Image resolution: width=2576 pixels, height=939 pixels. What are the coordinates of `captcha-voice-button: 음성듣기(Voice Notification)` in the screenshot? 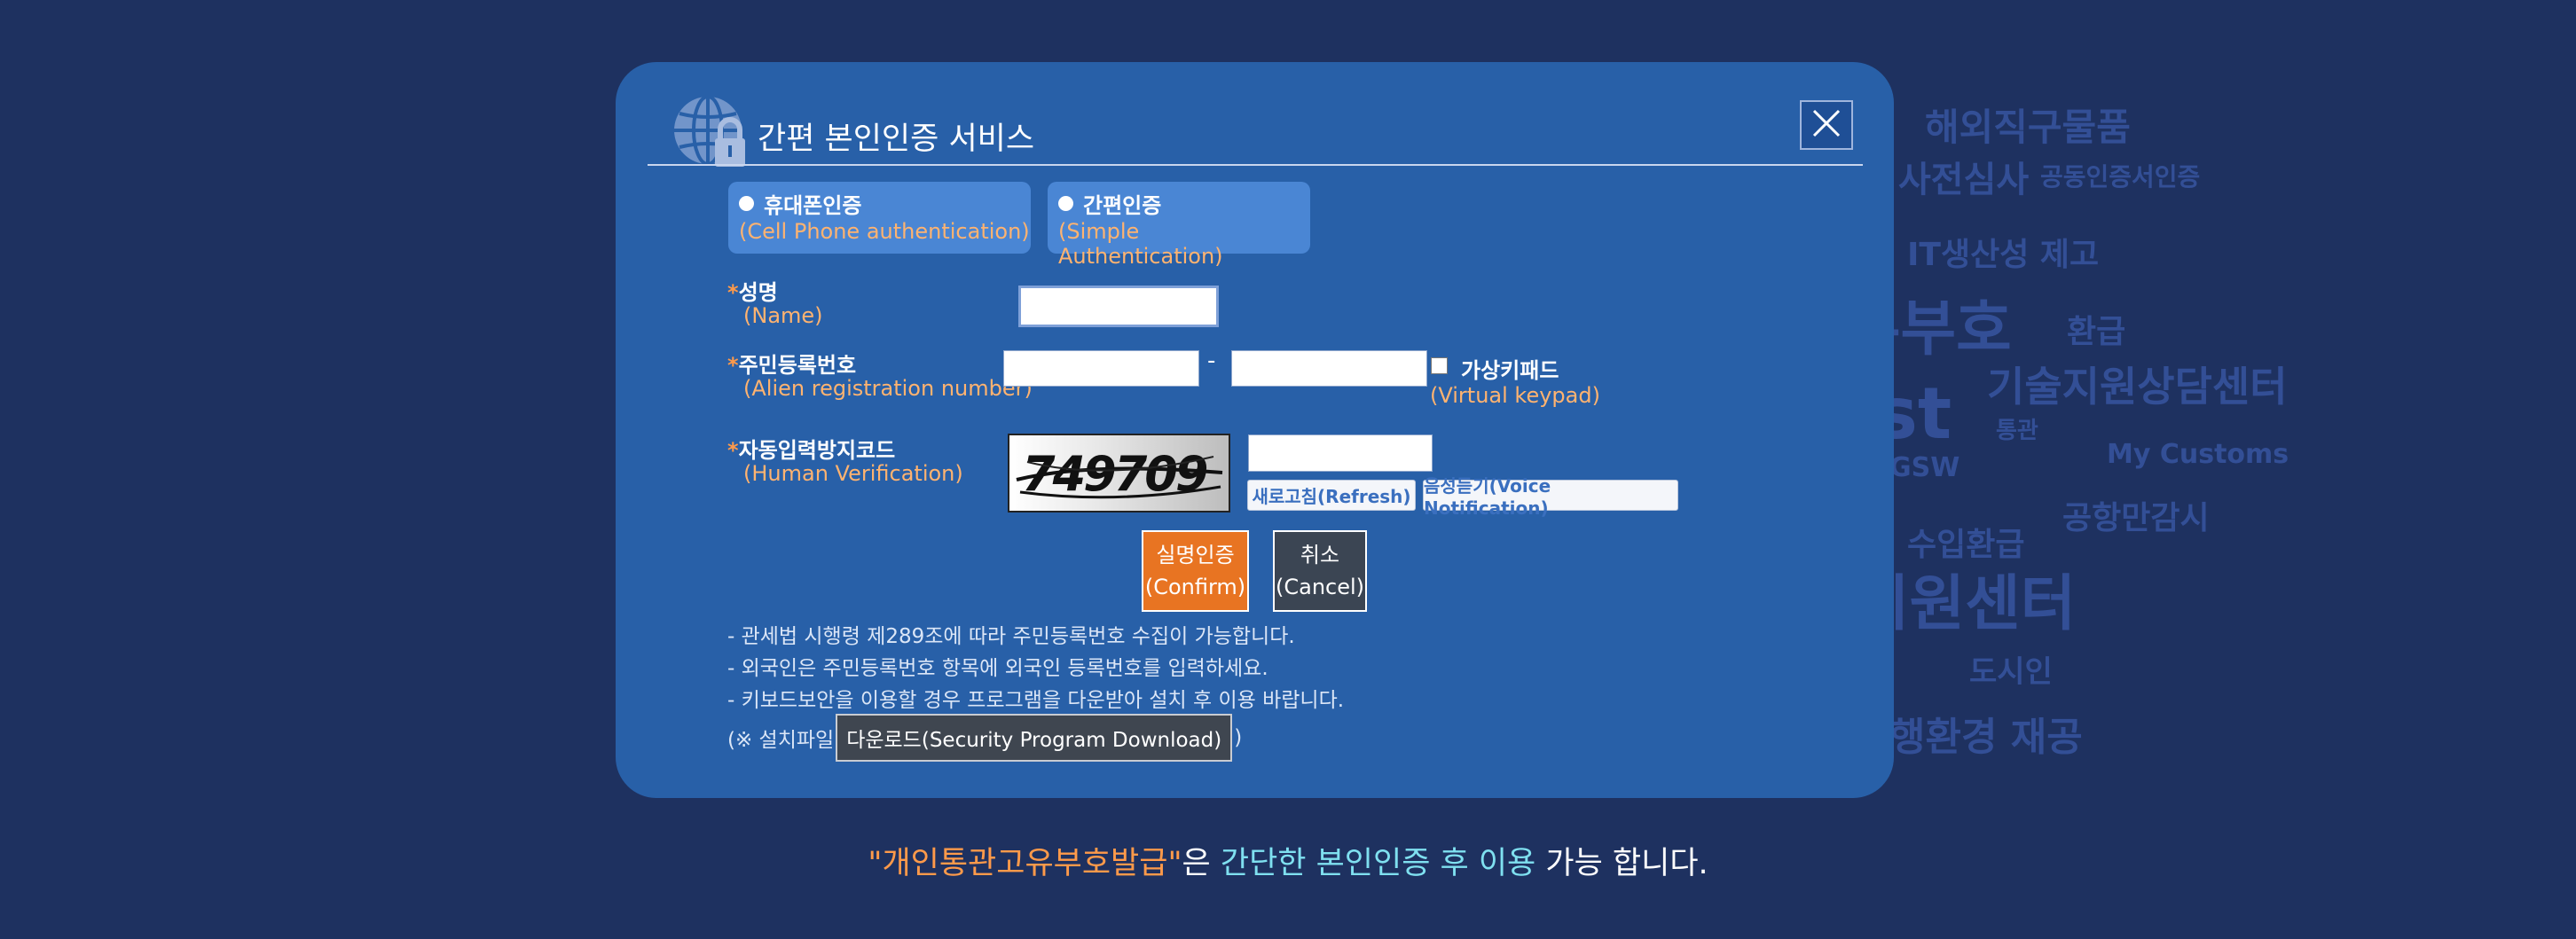 It's located at (1550, 497).